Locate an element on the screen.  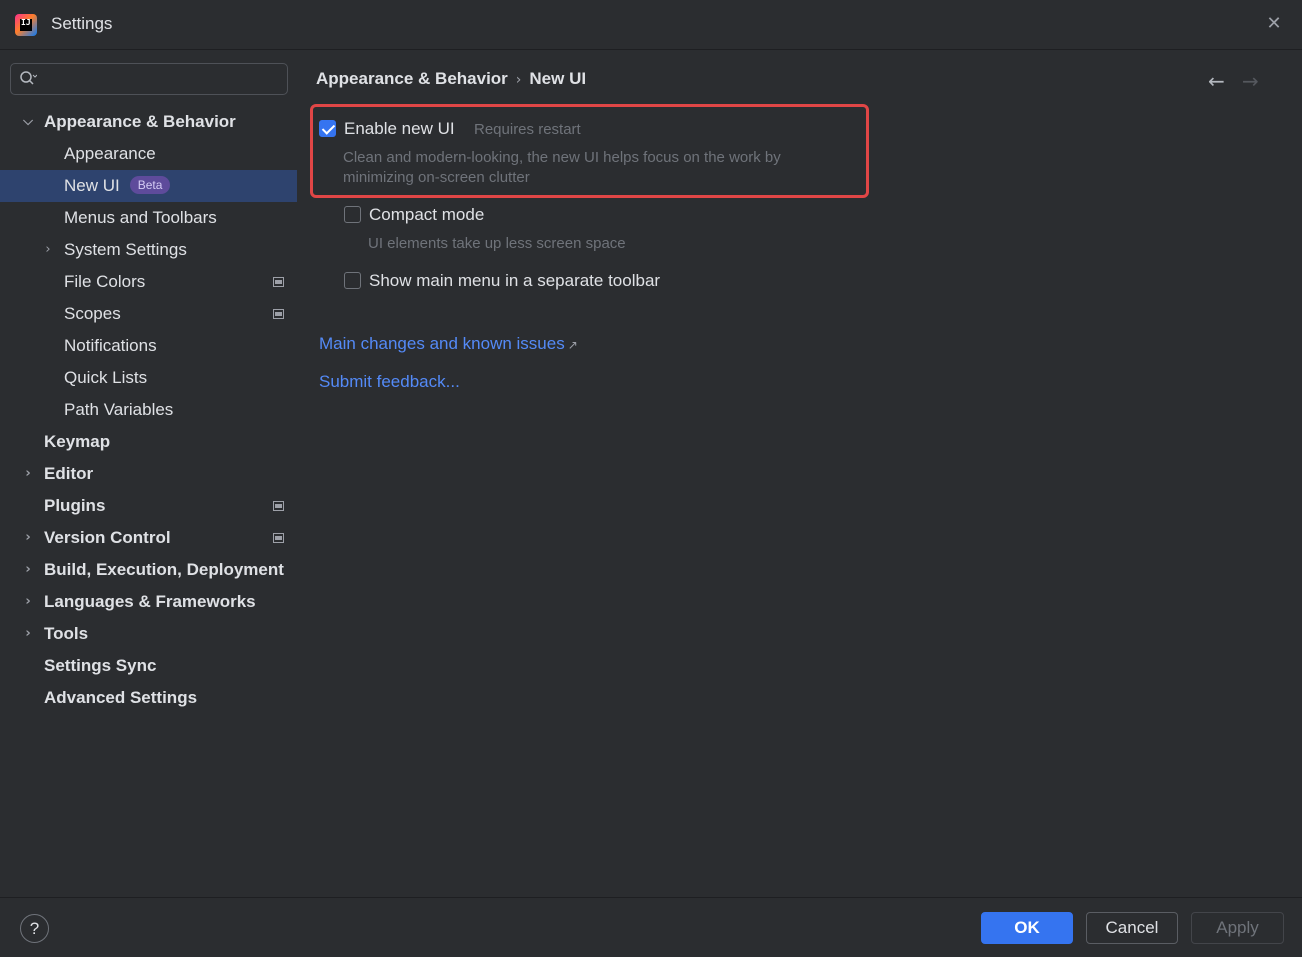
main-changes-link-text: Main changes and known issues is located at coordinates (442, 343).